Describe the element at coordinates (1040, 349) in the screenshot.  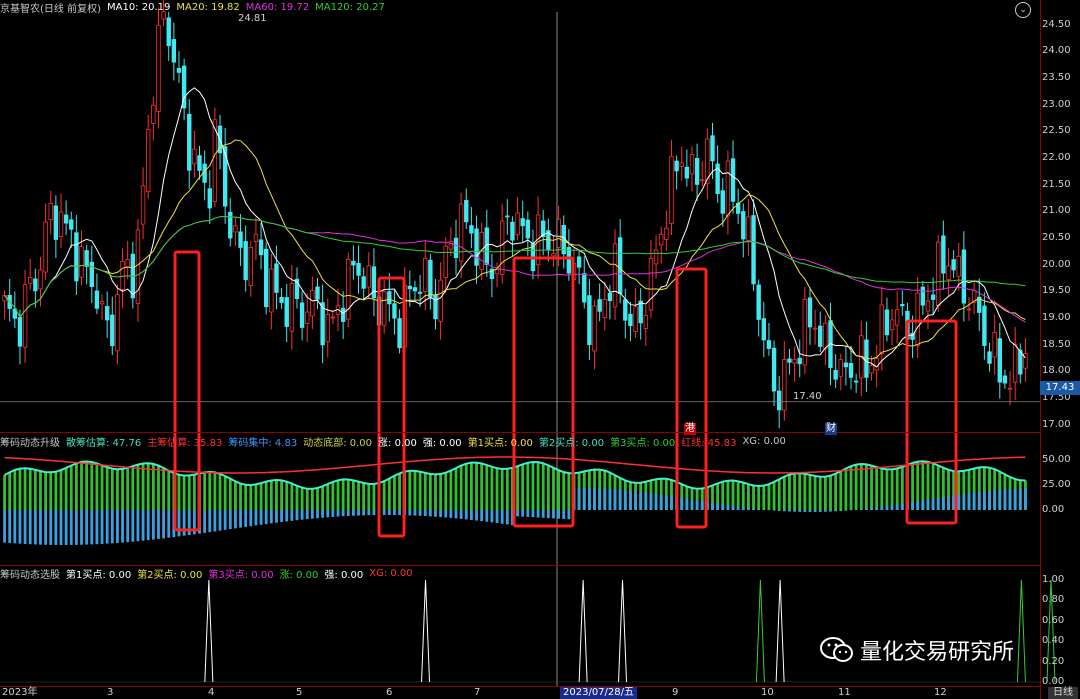
I see `right-axis-separator` at that location.